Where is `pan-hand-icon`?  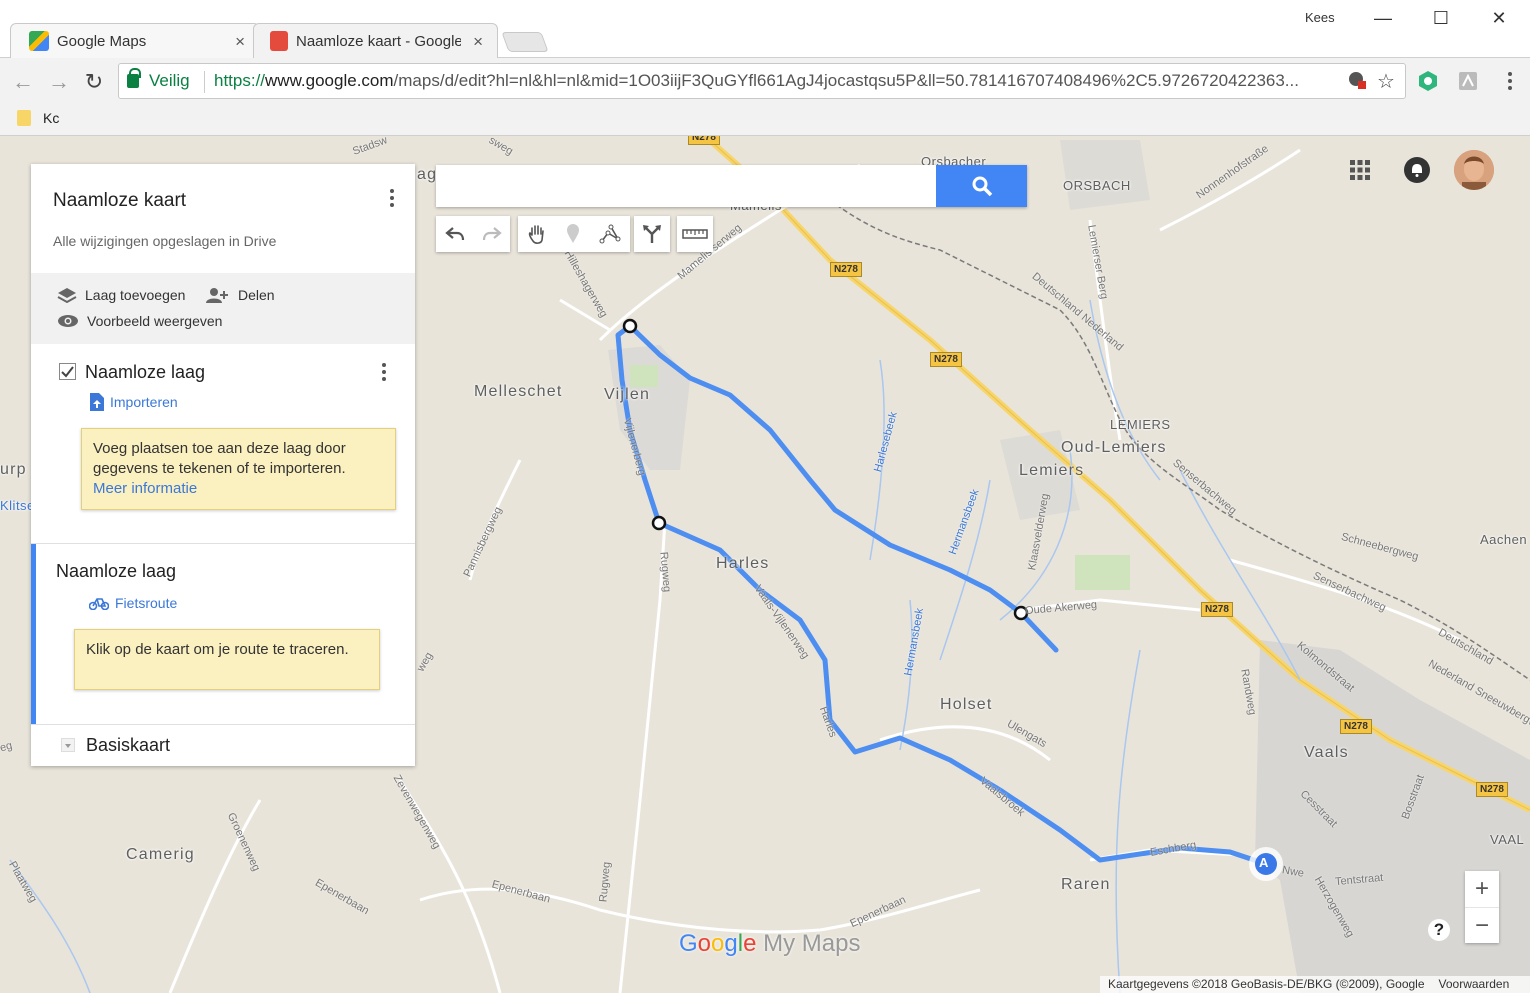
pan-hand-icon is located at coordinates (537, 234).